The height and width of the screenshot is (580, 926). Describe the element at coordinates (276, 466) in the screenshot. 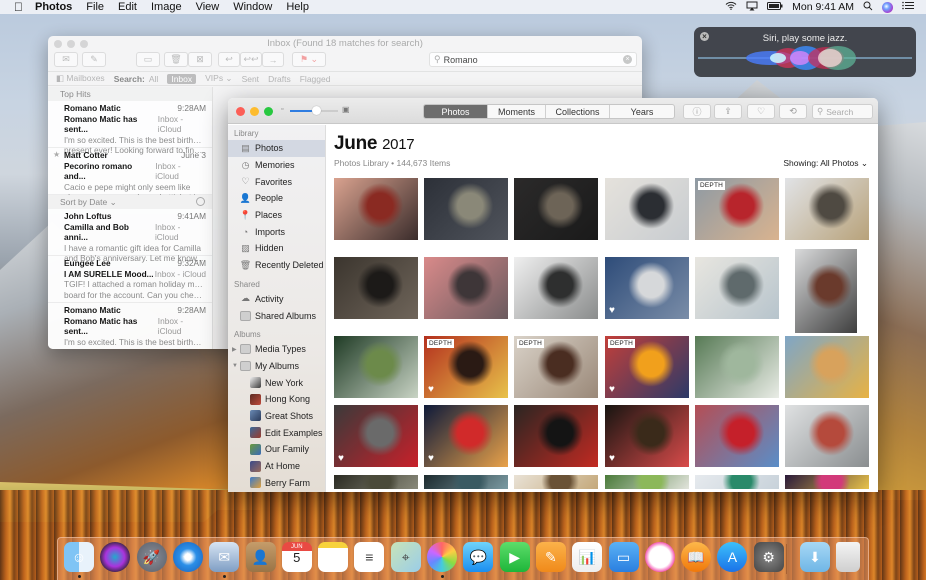

I see `sidebar-item-at-home: At Home` at that location.